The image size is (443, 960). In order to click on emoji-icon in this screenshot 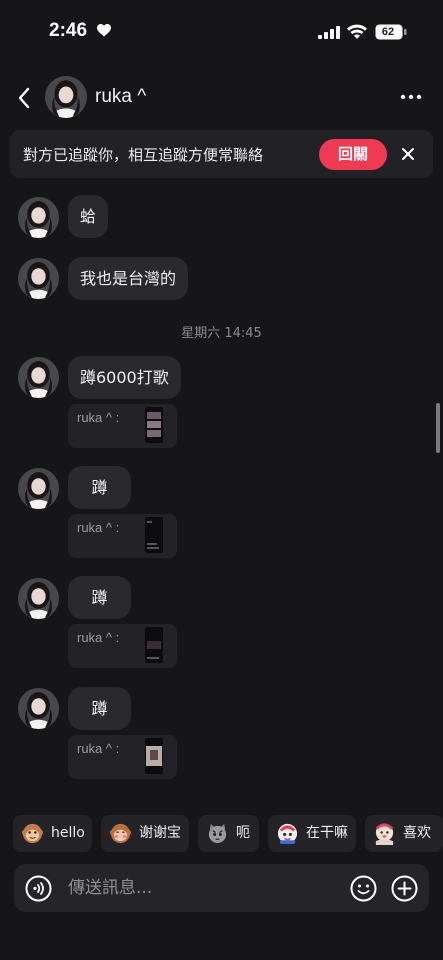, I will do `click(363, 888)`.